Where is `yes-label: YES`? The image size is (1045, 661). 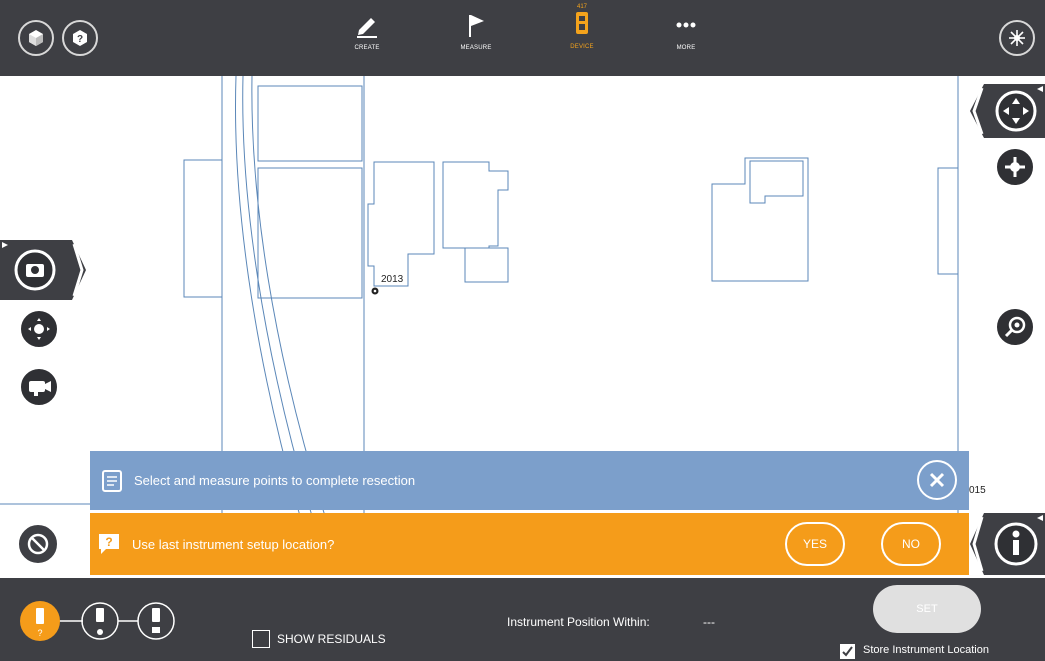
yes-label: YES is located at coordinates (814, 544).